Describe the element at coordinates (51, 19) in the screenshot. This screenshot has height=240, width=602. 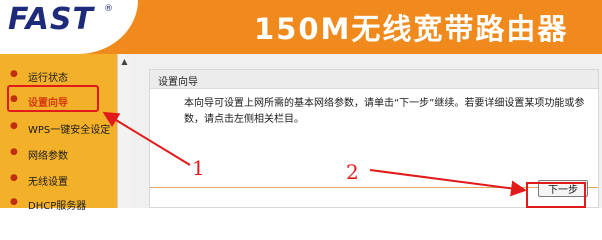
I see `fast-logo: FAST` at that location.